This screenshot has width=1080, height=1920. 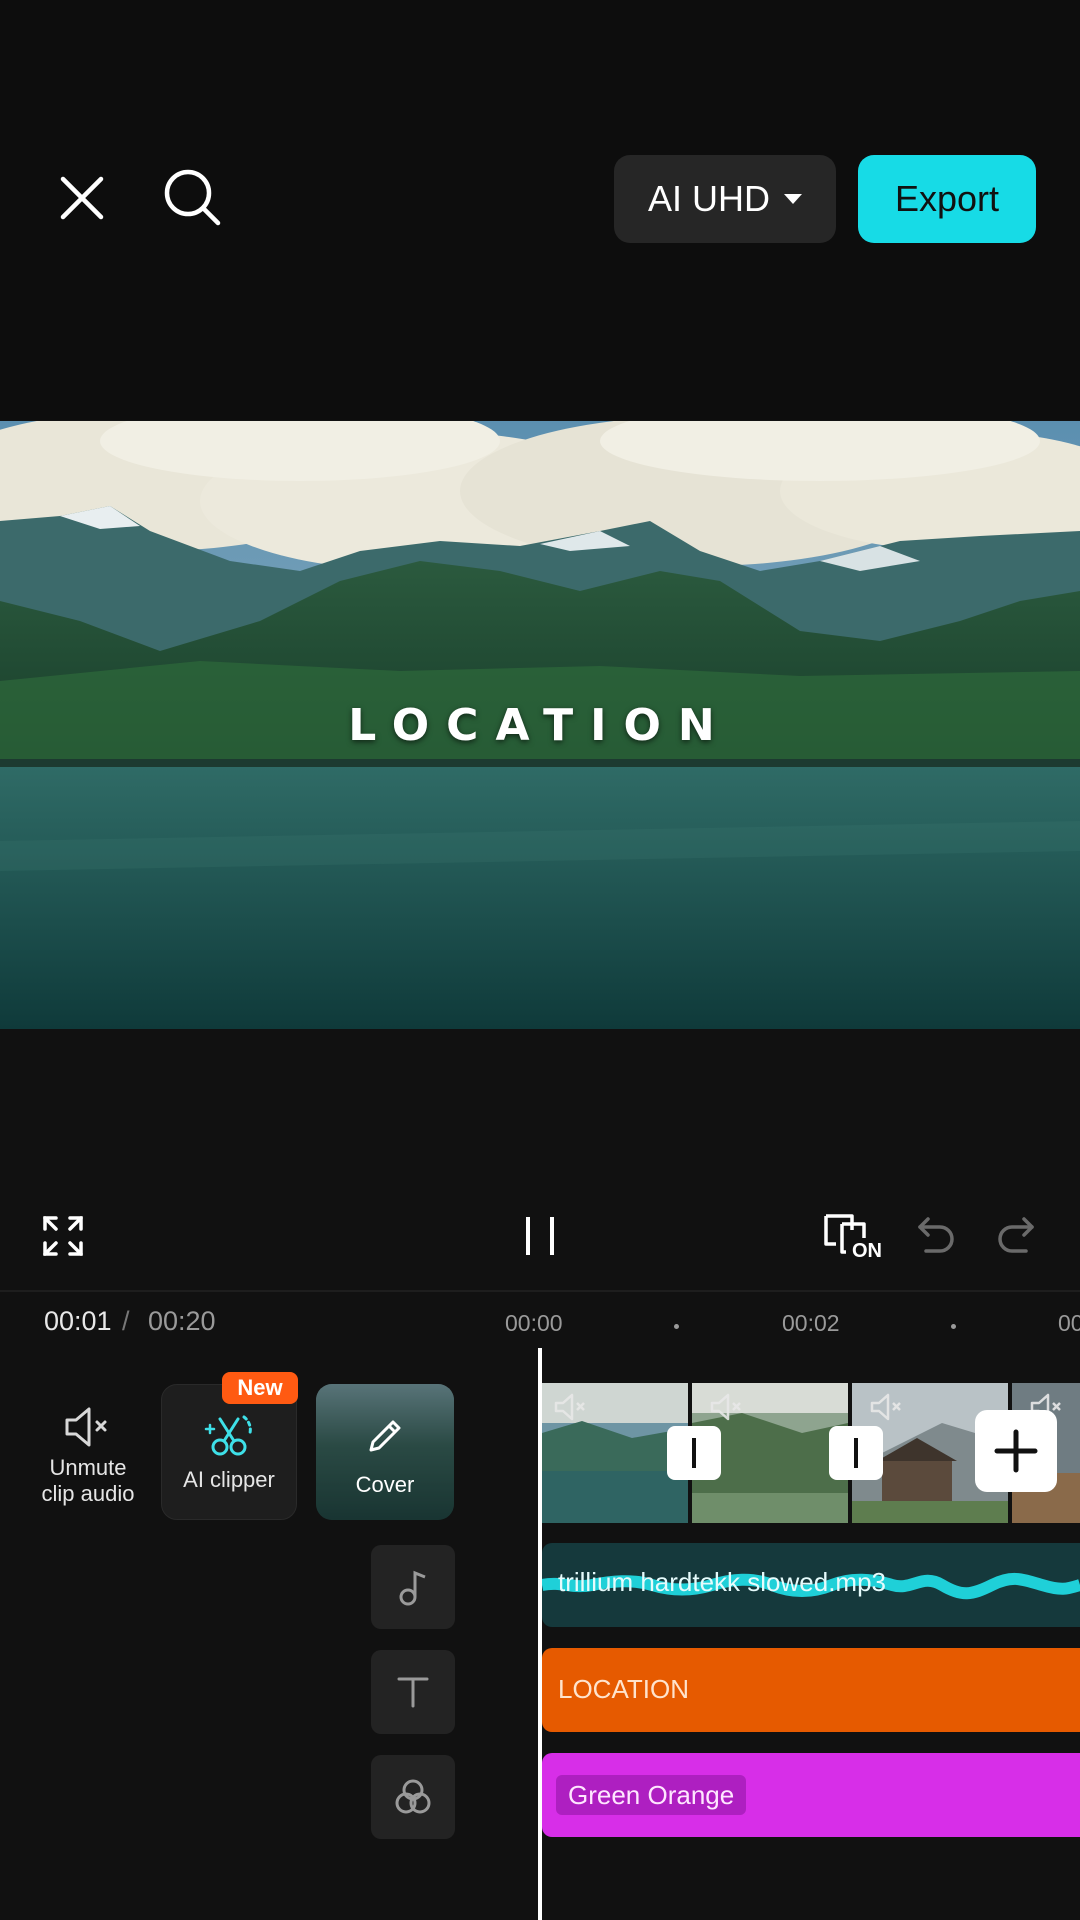 What do you see at coordinates (947, 199) in the screenshot?
I see `export-button: Export` at bounding box center [947, 199].